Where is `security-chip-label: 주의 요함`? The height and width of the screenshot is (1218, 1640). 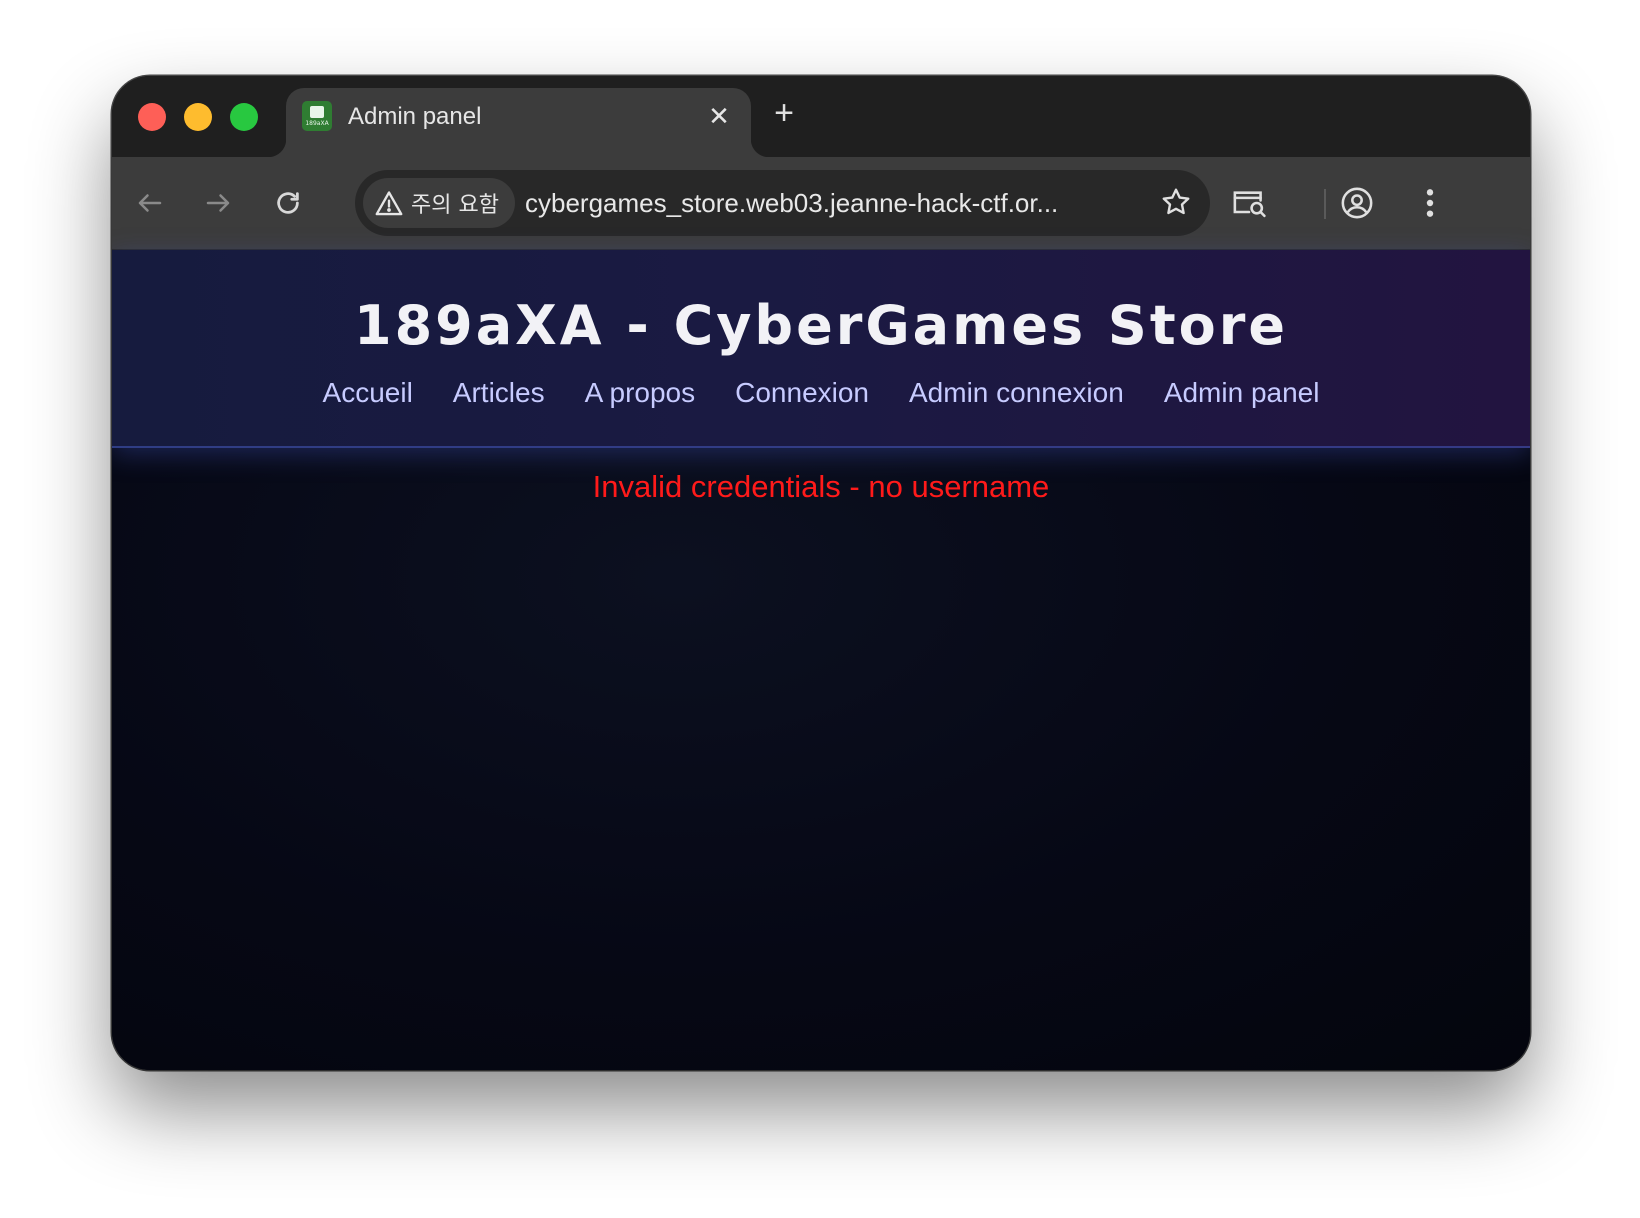 security-chip-label: 주의 요함 is located at coordinates (455, 205).